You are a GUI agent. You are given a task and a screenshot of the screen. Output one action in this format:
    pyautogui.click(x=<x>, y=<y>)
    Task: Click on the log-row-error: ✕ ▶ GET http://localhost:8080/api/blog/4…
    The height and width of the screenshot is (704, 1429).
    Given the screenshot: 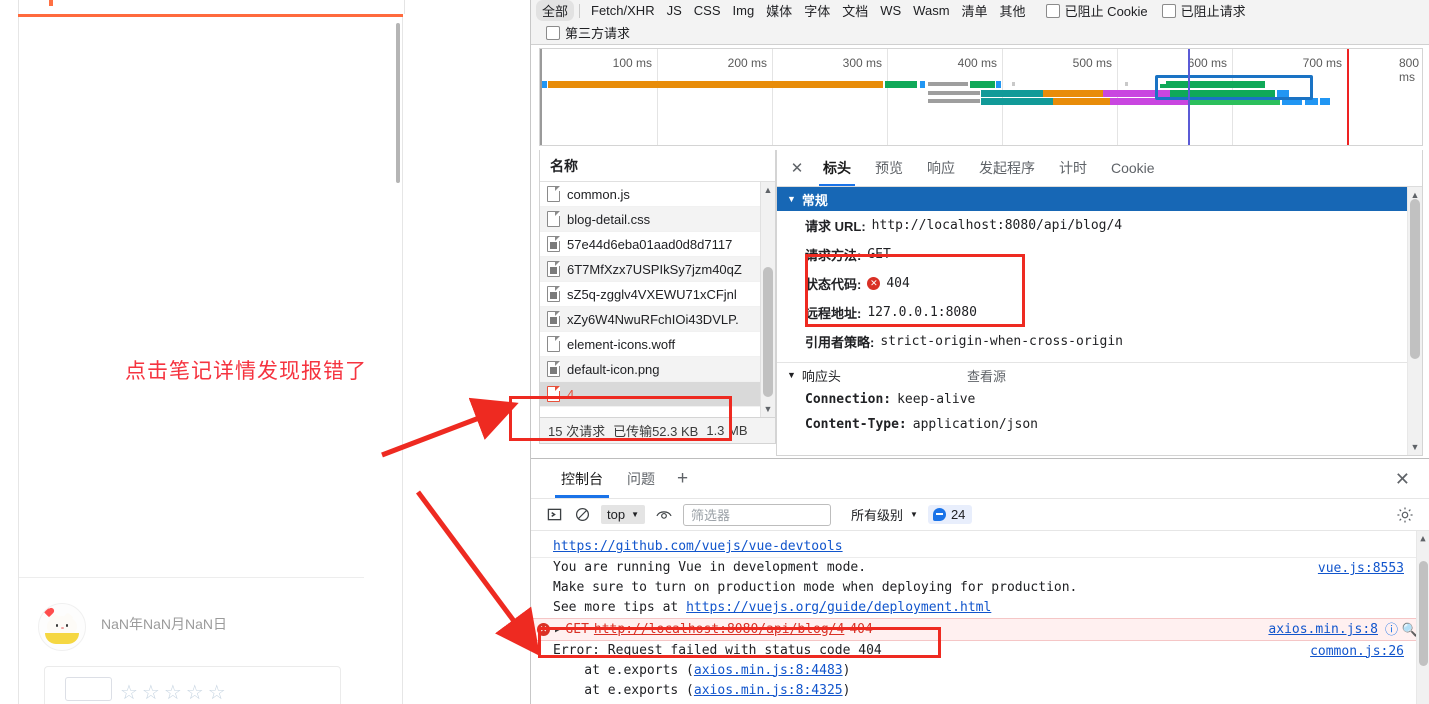 What is the action you would take?
    pyautogui.click(x=980, y=629)
    